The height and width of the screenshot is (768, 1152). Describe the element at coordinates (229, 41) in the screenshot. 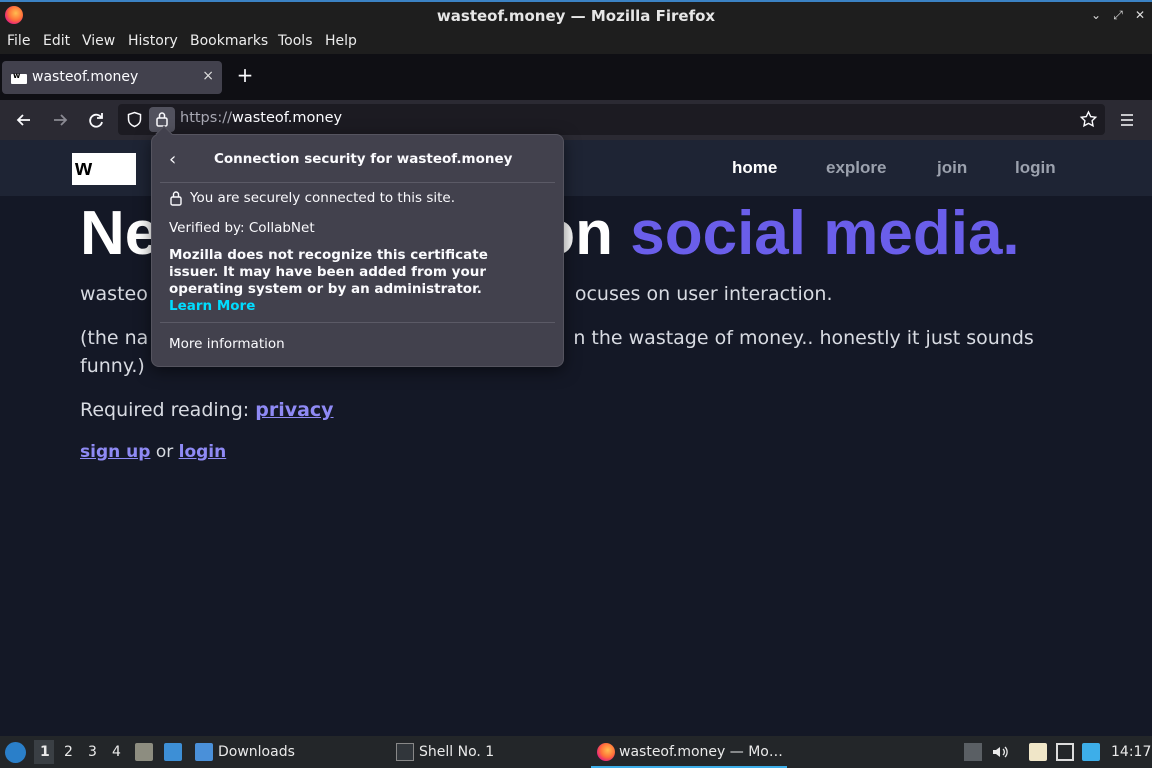

I see `menu-bookmarks: Bookmarks` at that location.